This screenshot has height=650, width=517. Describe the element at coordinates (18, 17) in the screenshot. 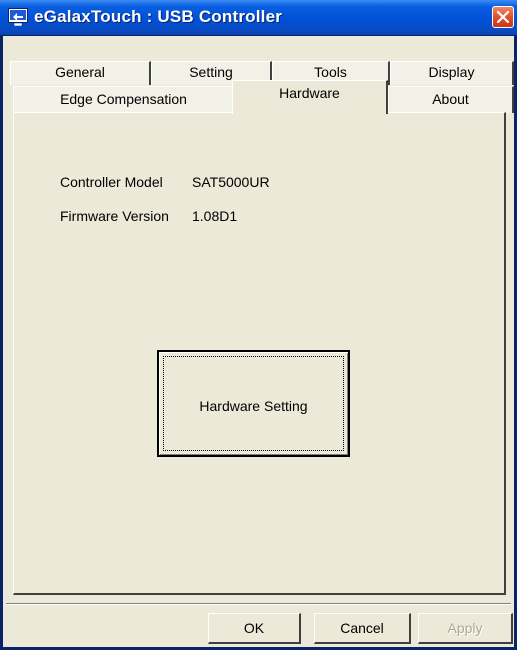

I see `egalax-app-icon` at that location.